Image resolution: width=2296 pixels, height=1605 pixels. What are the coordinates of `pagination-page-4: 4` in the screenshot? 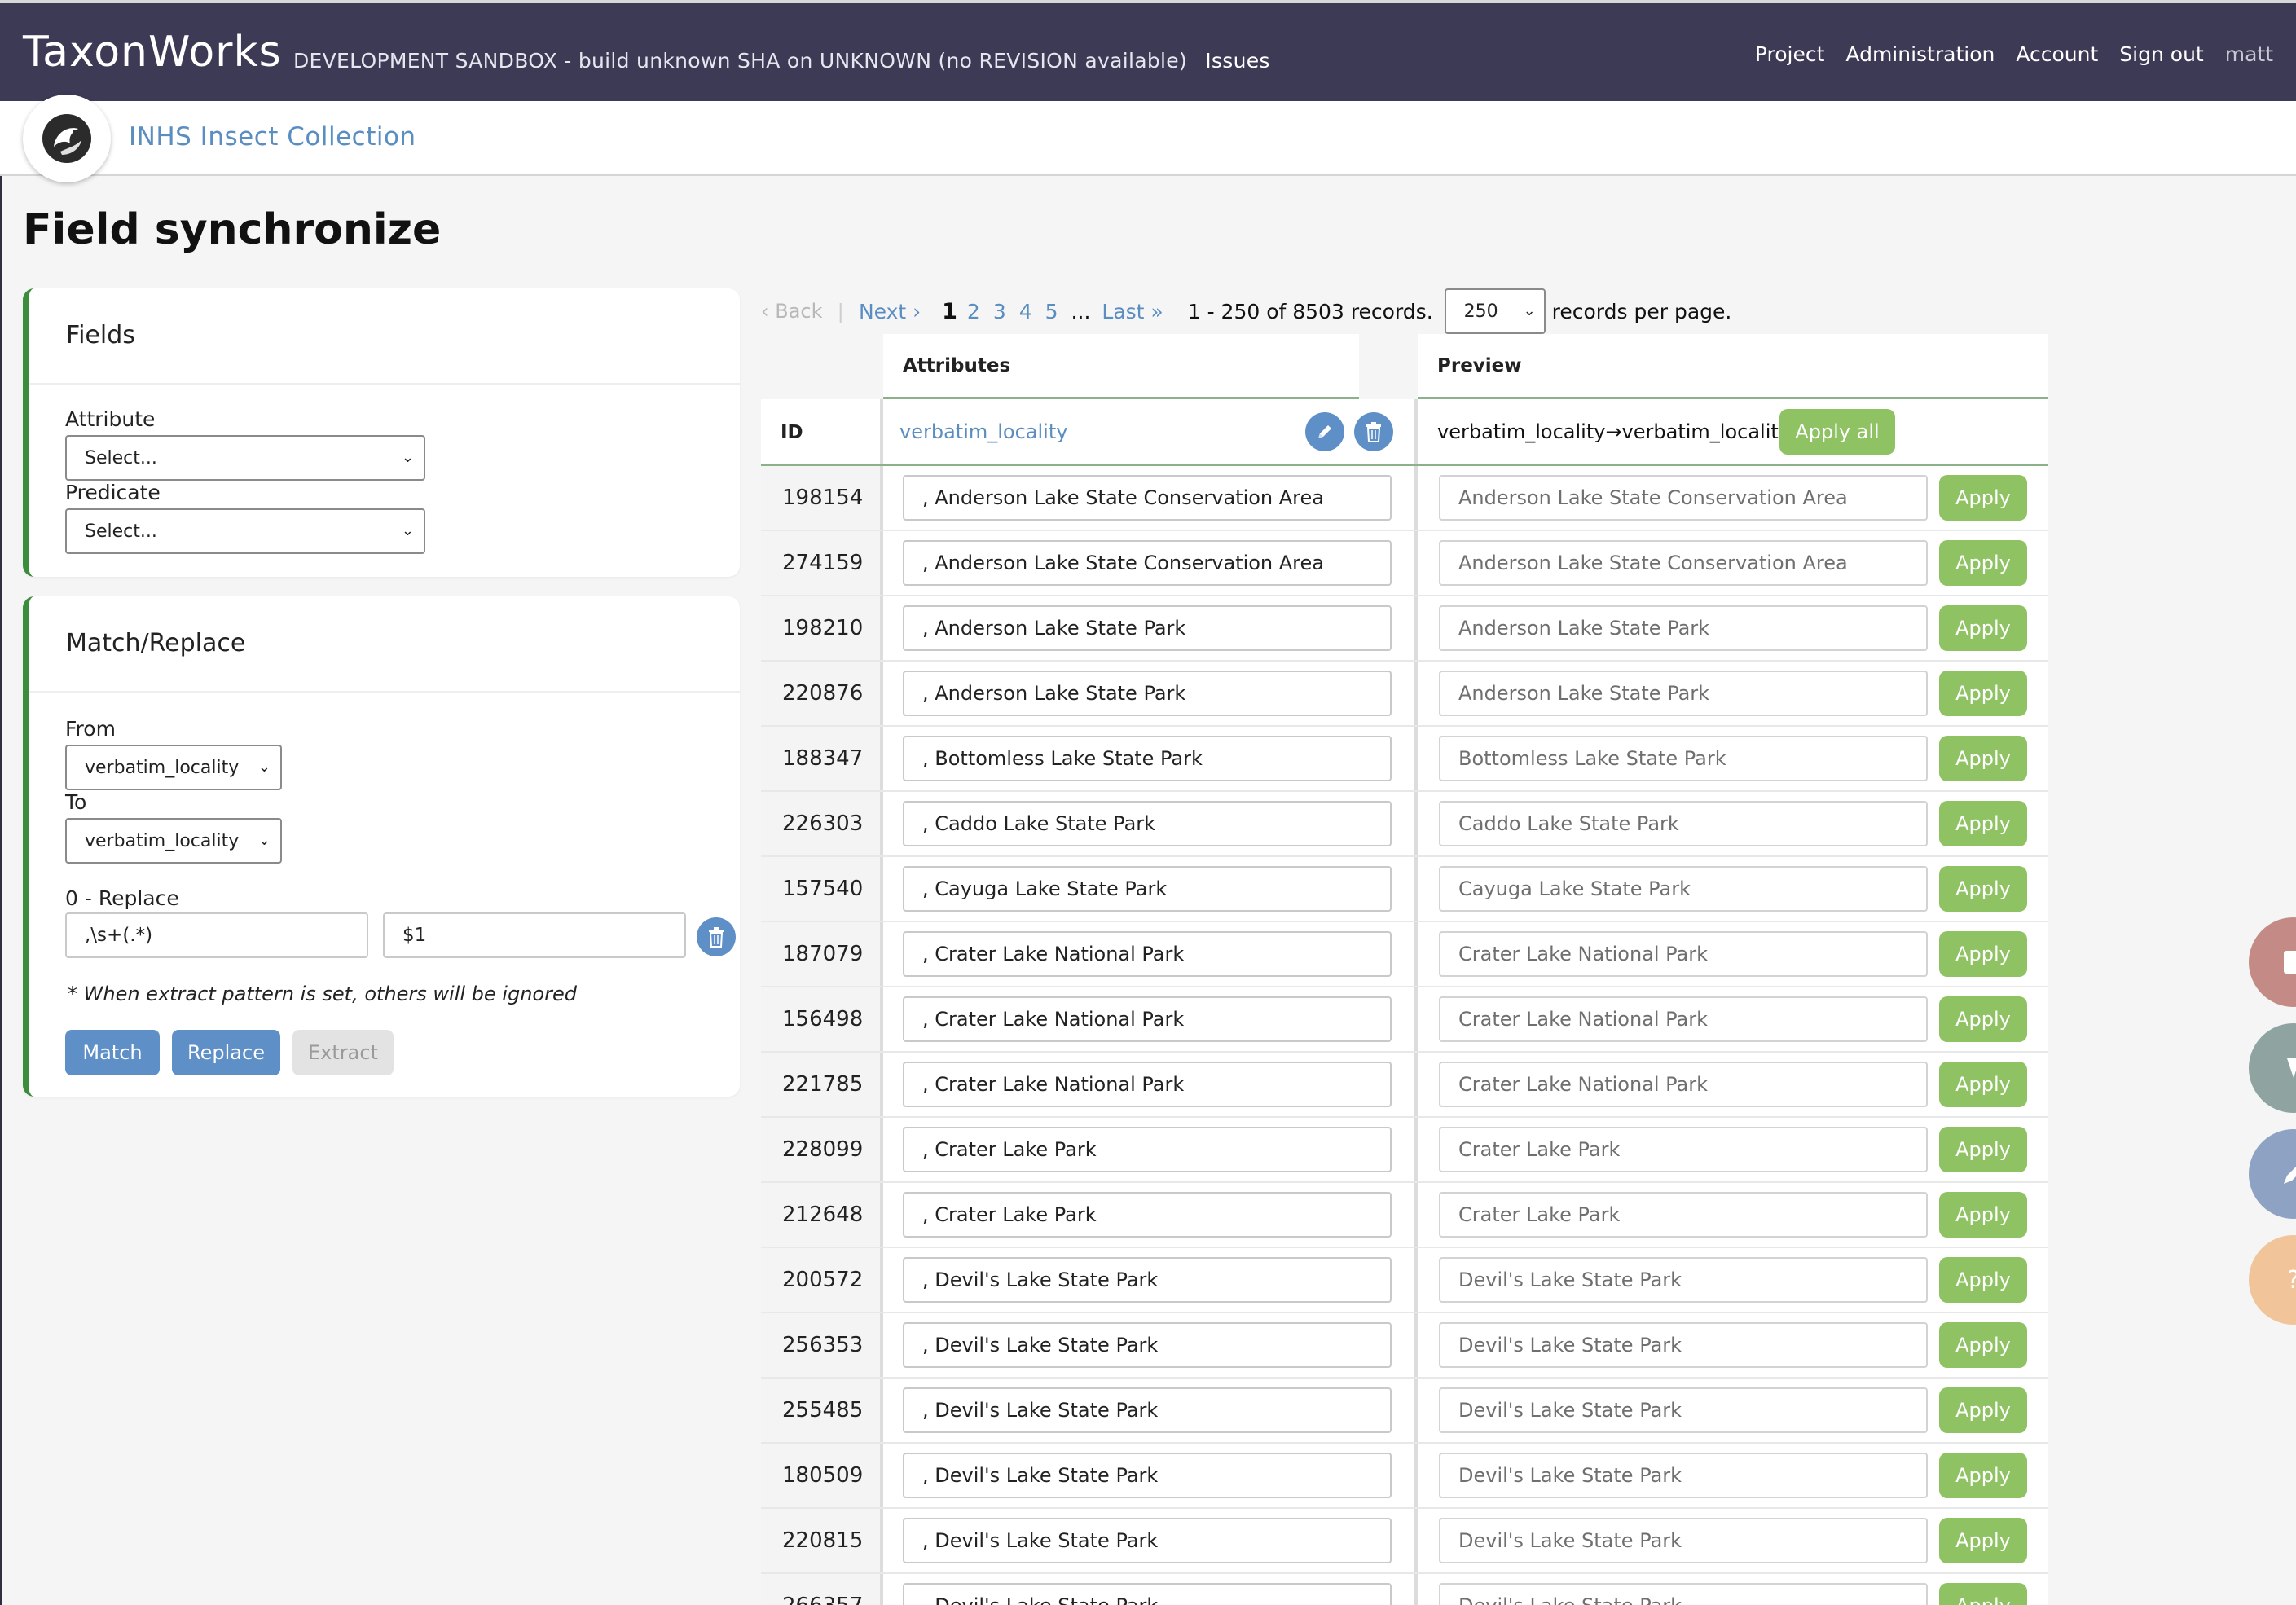 It's located at (1025, 311).